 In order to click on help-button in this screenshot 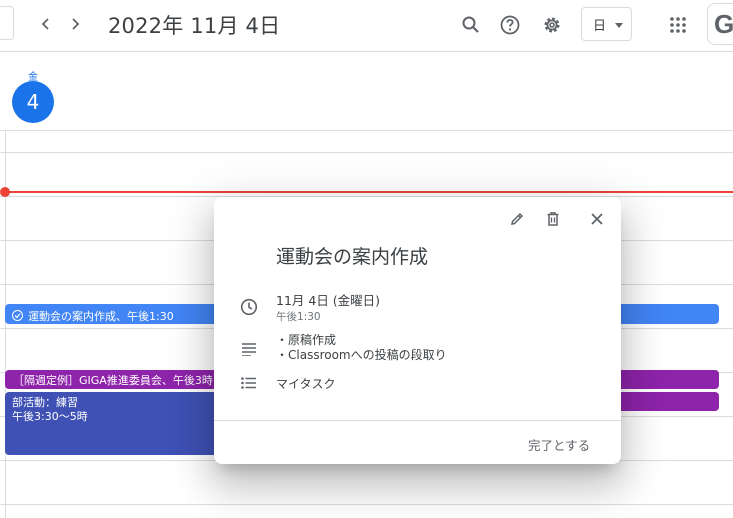, I will do `click(510, 25)`.